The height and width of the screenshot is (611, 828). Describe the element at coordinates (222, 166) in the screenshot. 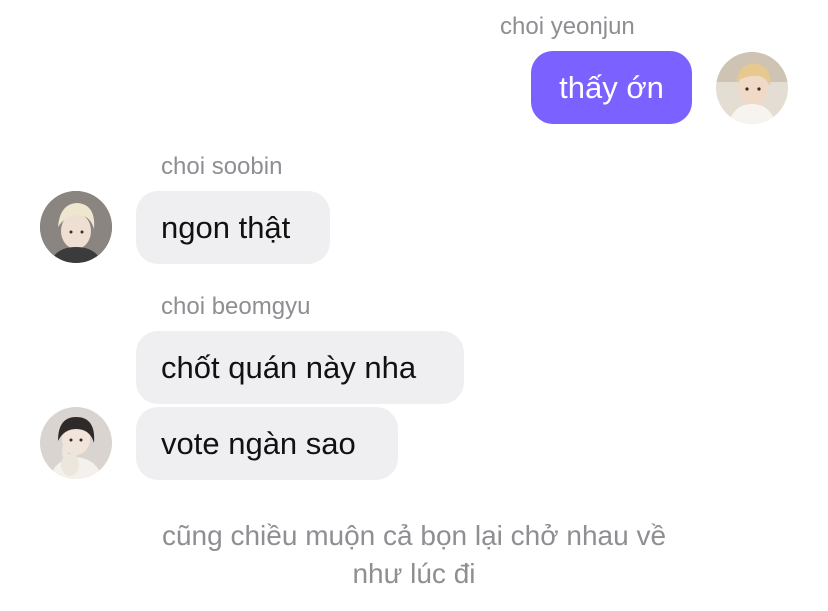

I see `sender-name-soobin: choi soobin` at that location.